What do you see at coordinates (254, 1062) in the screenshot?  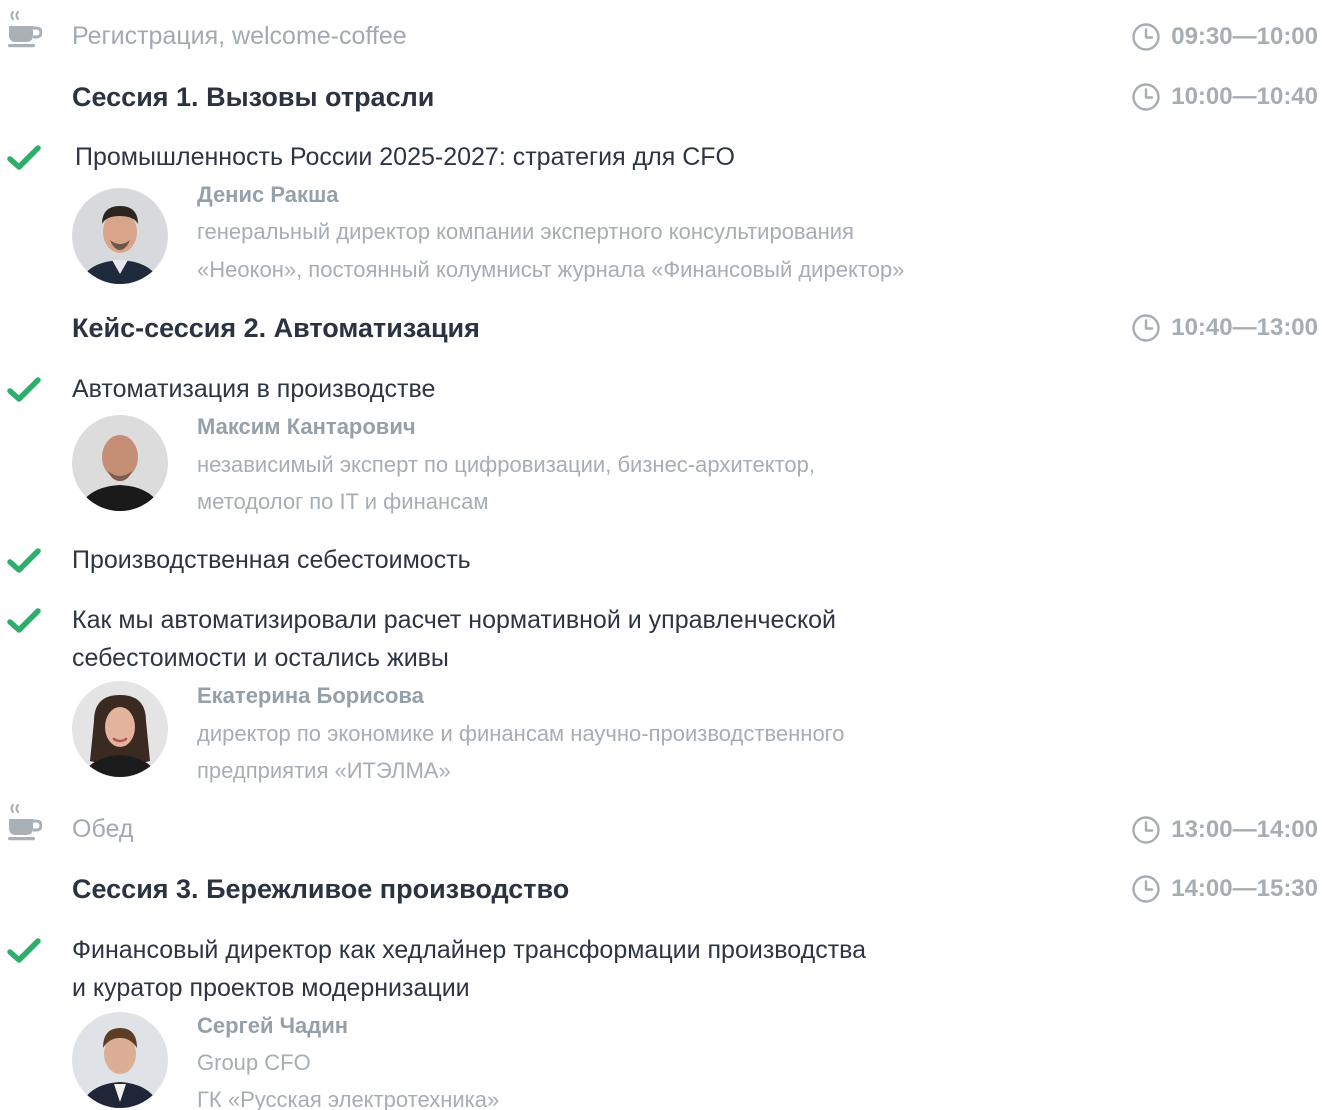 I see `speaker-role: Group CFO` at bounding box center [254, 1062].